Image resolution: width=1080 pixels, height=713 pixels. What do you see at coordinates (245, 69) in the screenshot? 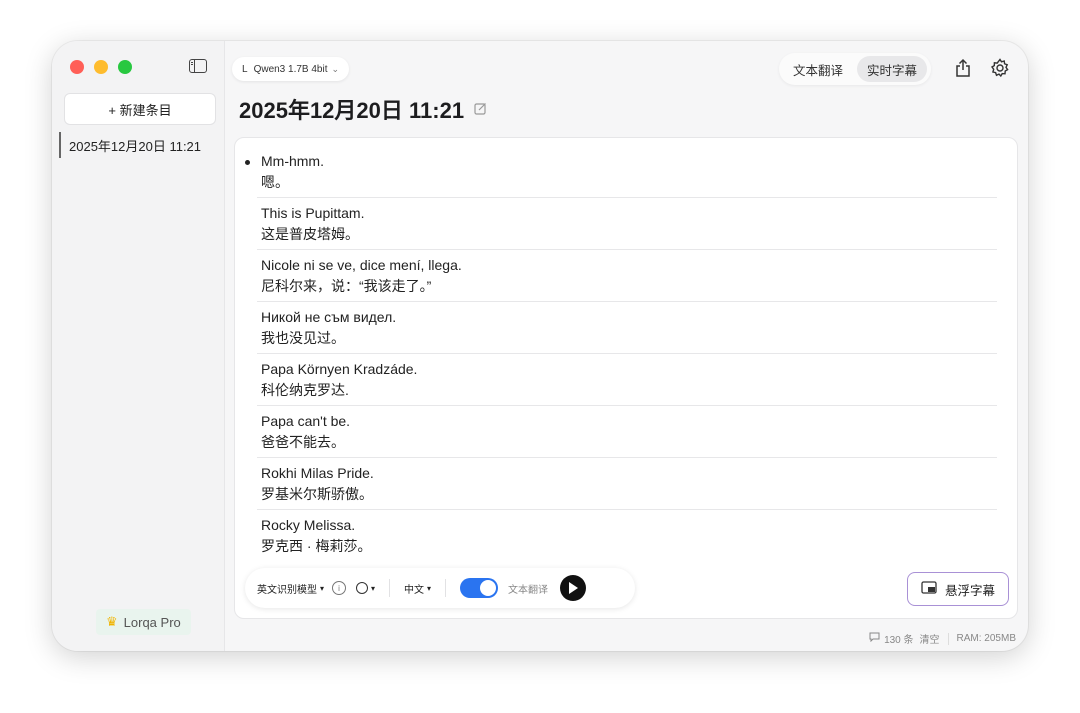
I see `model-prefix: L` at bounding box center [245, 69].